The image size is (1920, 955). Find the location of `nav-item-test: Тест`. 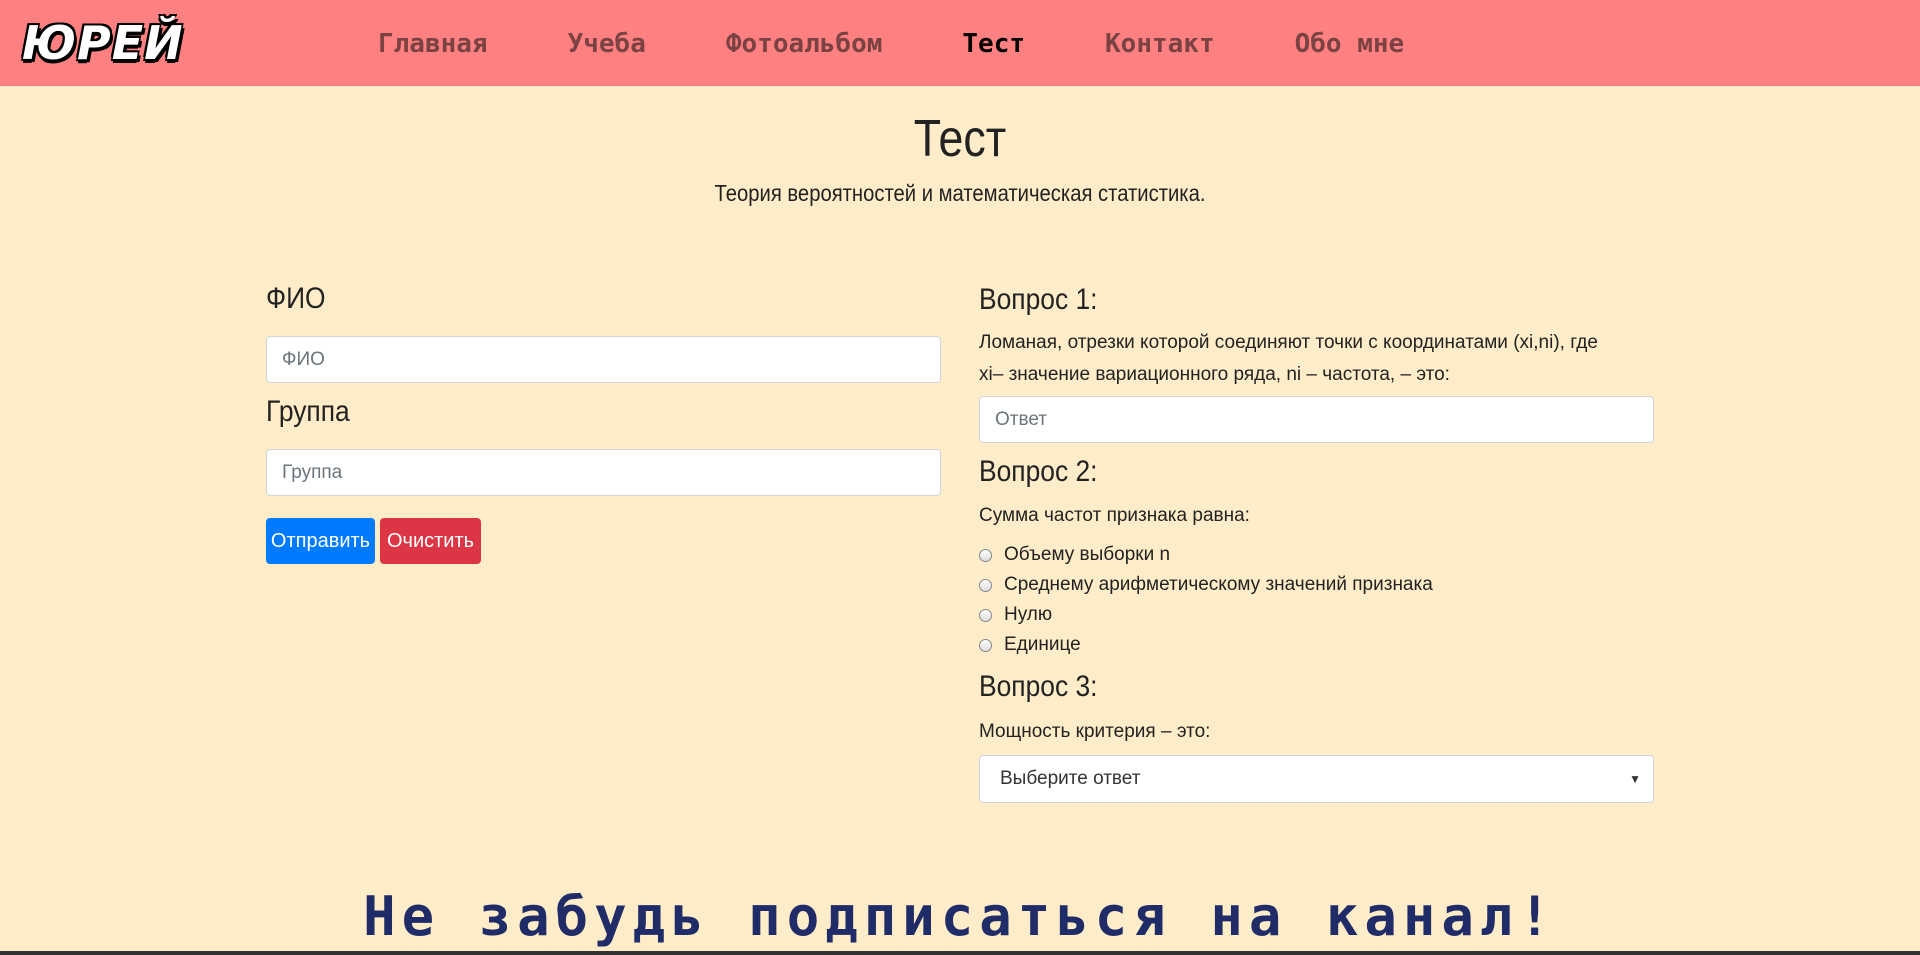

nav-item-test: Тест is located at coordinates (993, 44).